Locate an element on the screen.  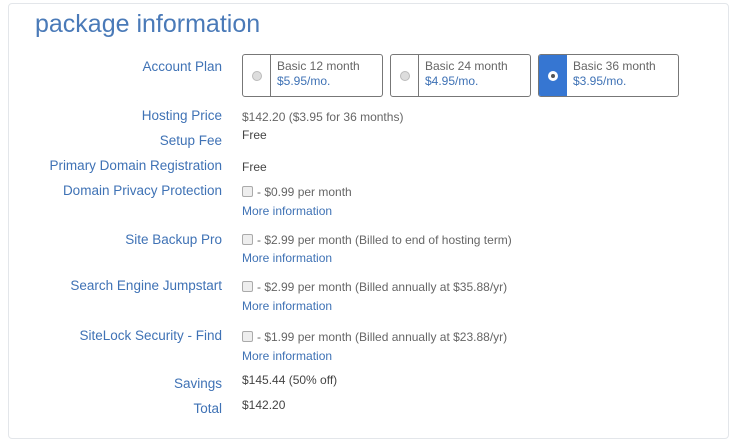
section-title: package information is located at coordinates (148, 24).